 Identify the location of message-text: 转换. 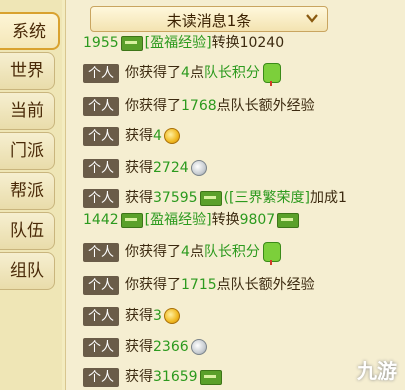
(225, 220).